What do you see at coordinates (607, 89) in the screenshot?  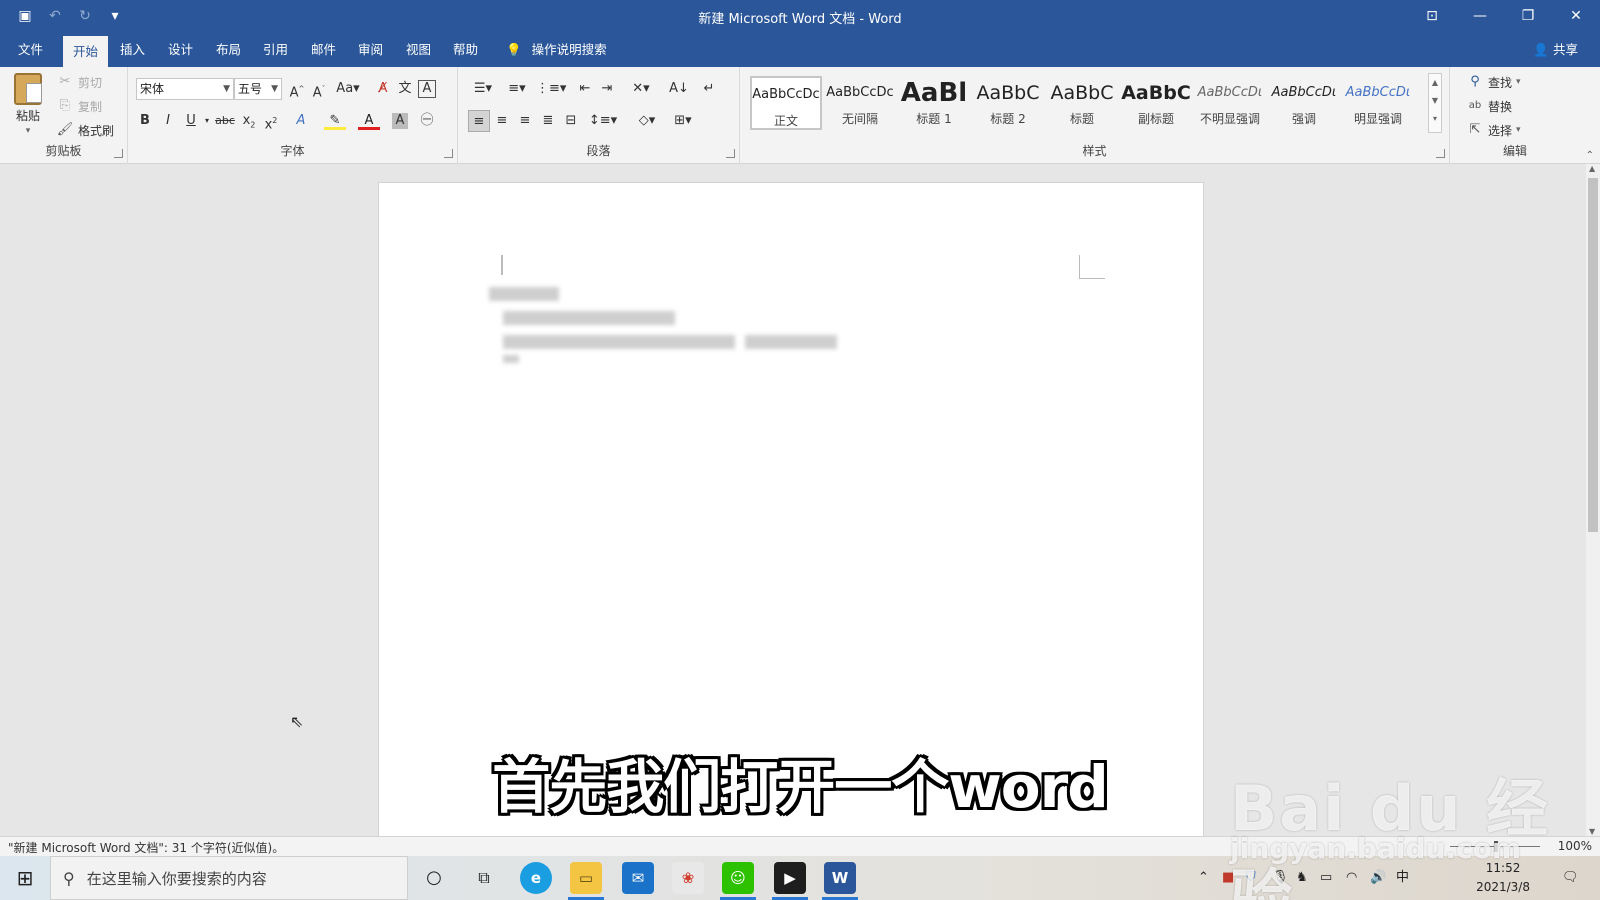 I see `increase-indent-icon: ⇥` at bounding box center [607, 89].